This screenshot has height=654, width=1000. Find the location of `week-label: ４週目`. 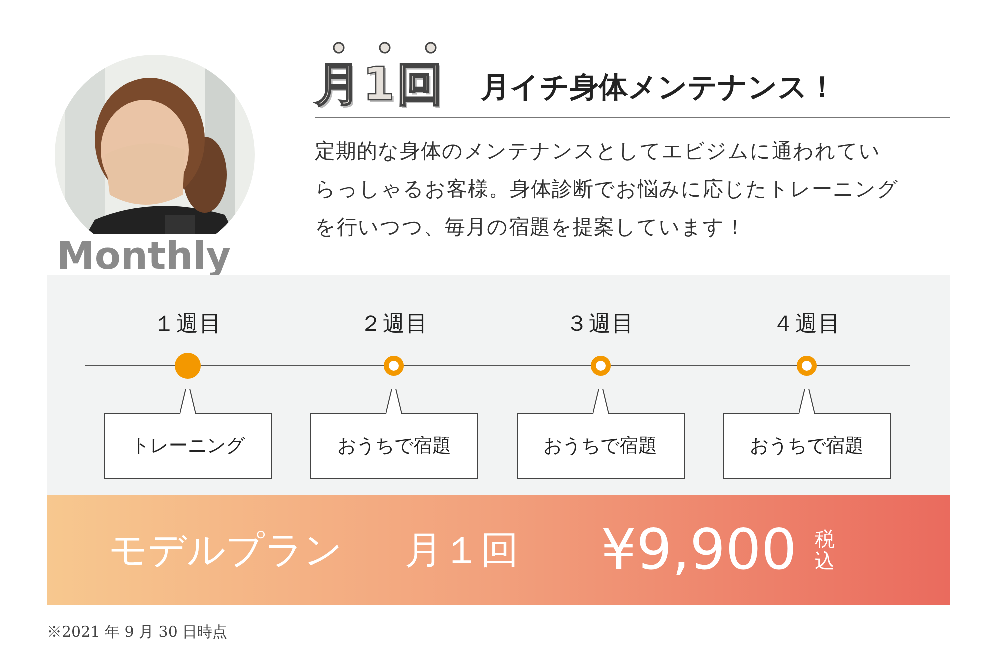

week-label: ４週目 is located at coordinates (807, 325).